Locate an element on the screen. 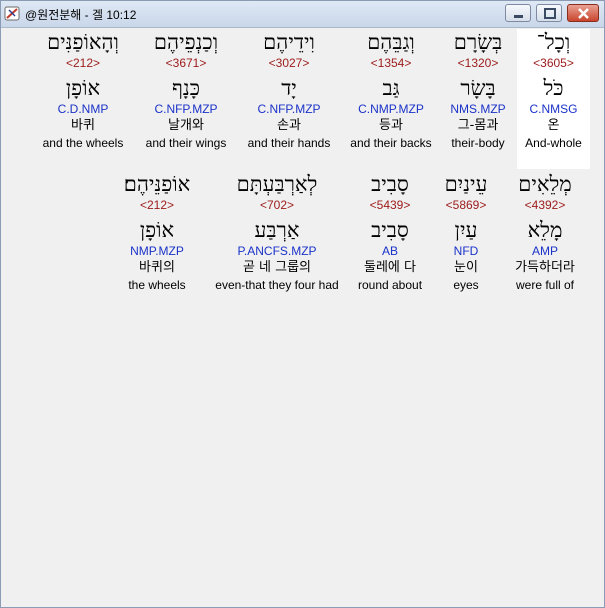 The height and width of the screenshot is (608, 605). strong-number: <3605> is located at coordinates (553, 63).